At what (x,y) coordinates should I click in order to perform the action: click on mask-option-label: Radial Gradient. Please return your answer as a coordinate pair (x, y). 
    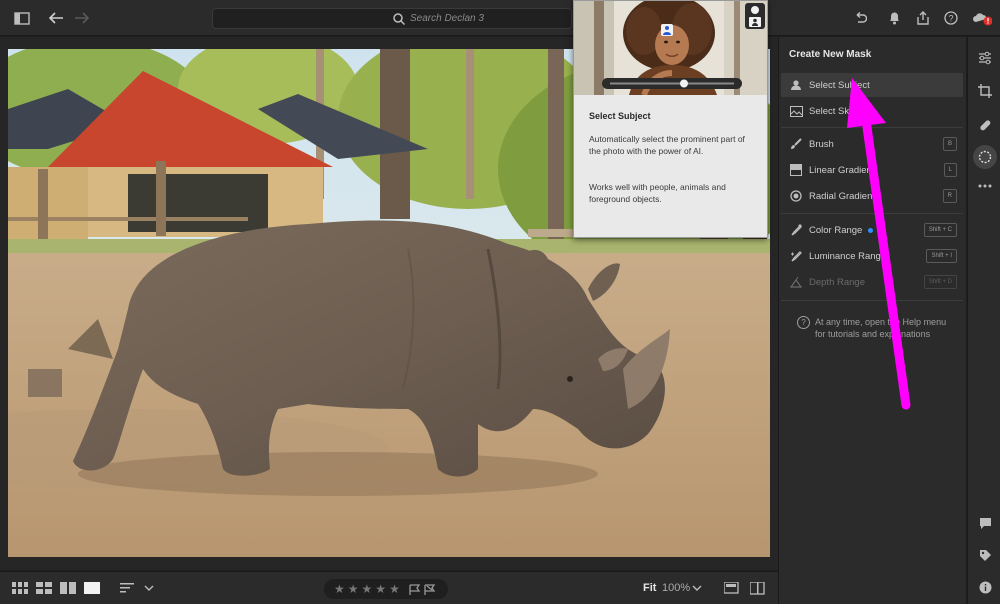
    Looking at the image, I should click on (842, 196).